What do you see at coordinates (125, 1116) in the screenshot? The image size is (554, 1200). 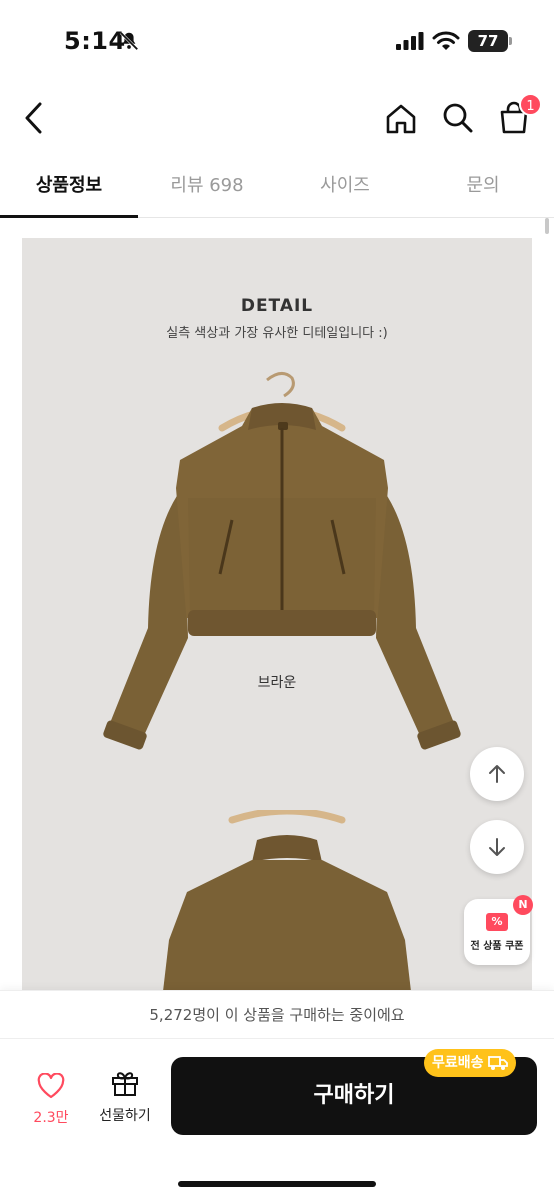 I see `gift-label: 선물하기` at bounding box center [125, 1116].